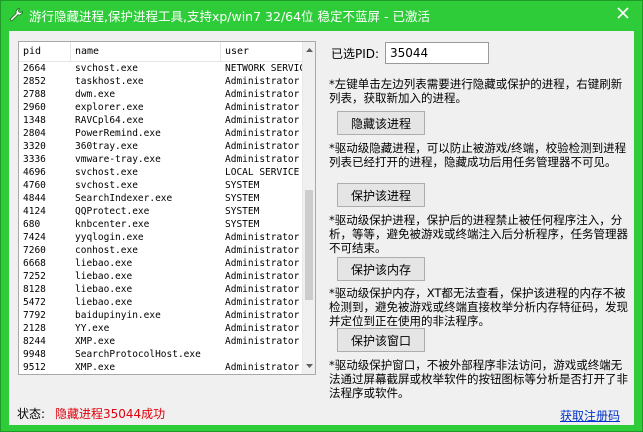 The height and width of the screenshot is (432, 643). What do you see at coordinates (34, 237) in the screenshot?
I see `process-pid: 7424` at bounding box center [34, 237].